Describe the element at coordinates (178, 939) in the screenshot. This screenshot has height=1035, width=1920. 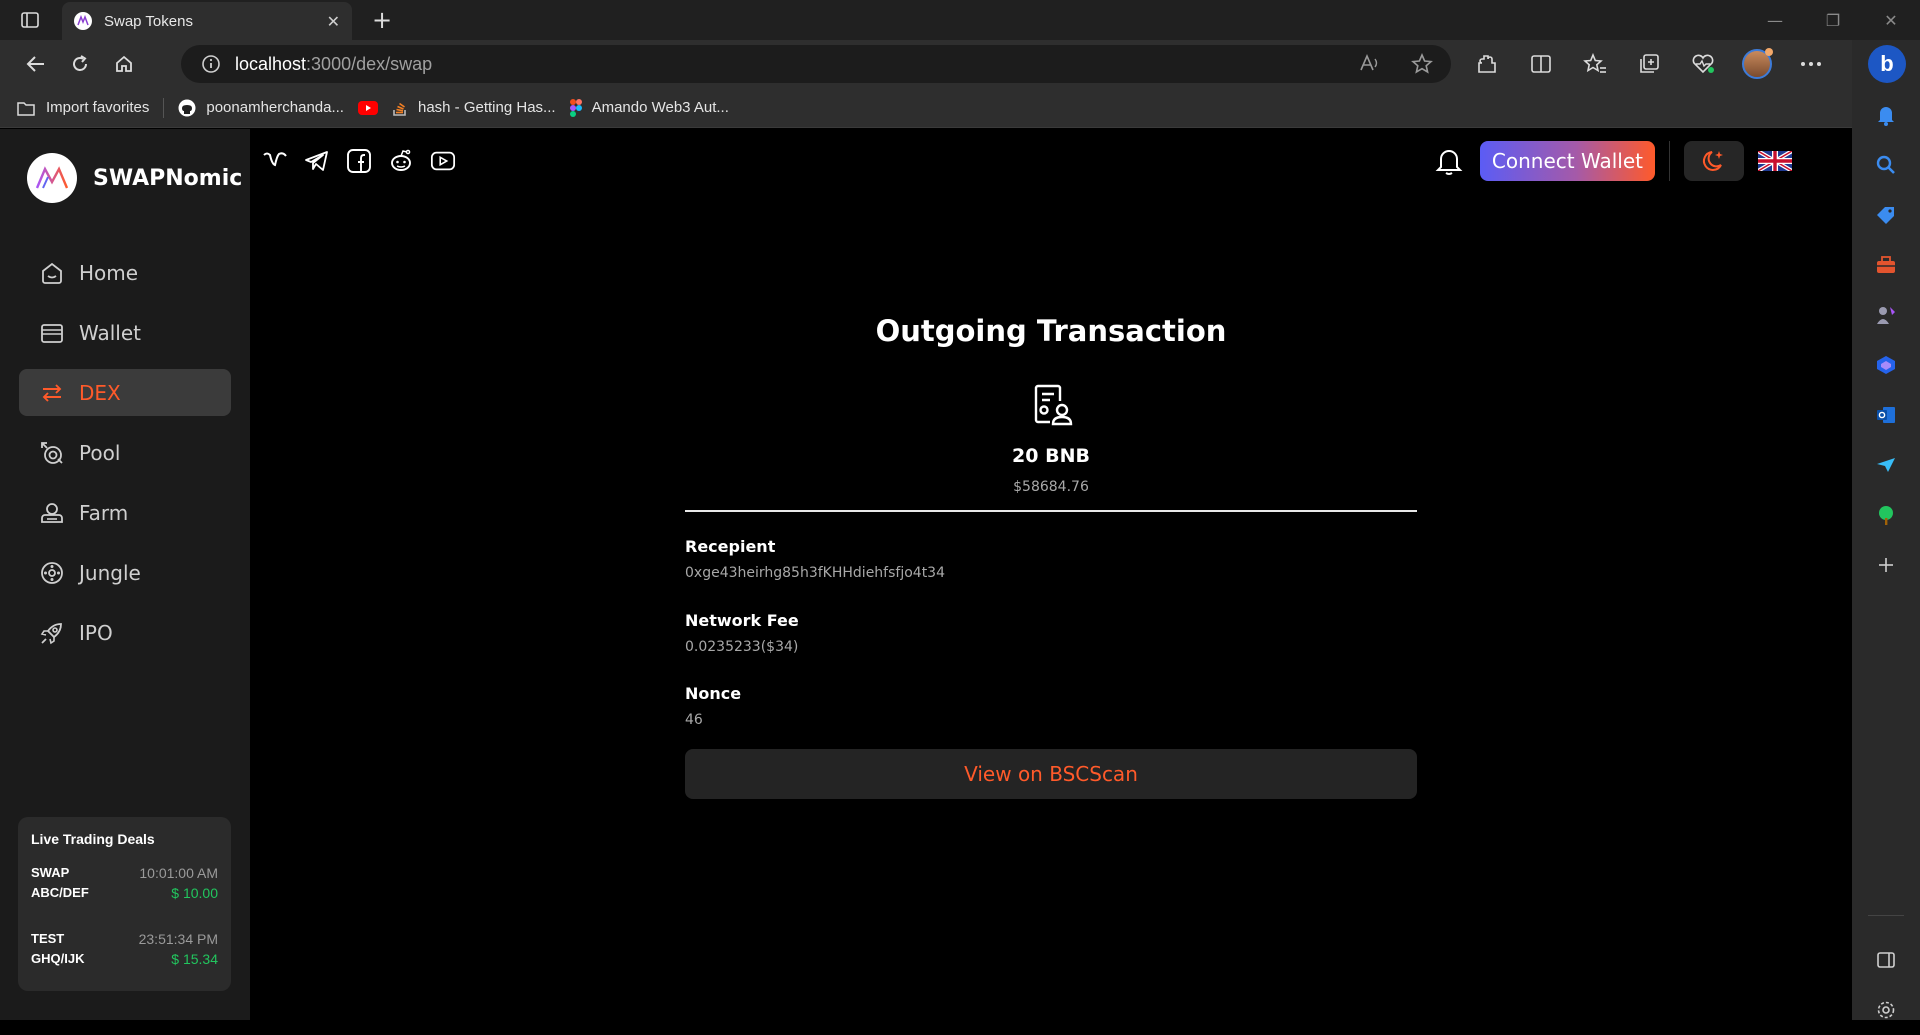
I see `deal-time: 23:51:34 PM` at that location.